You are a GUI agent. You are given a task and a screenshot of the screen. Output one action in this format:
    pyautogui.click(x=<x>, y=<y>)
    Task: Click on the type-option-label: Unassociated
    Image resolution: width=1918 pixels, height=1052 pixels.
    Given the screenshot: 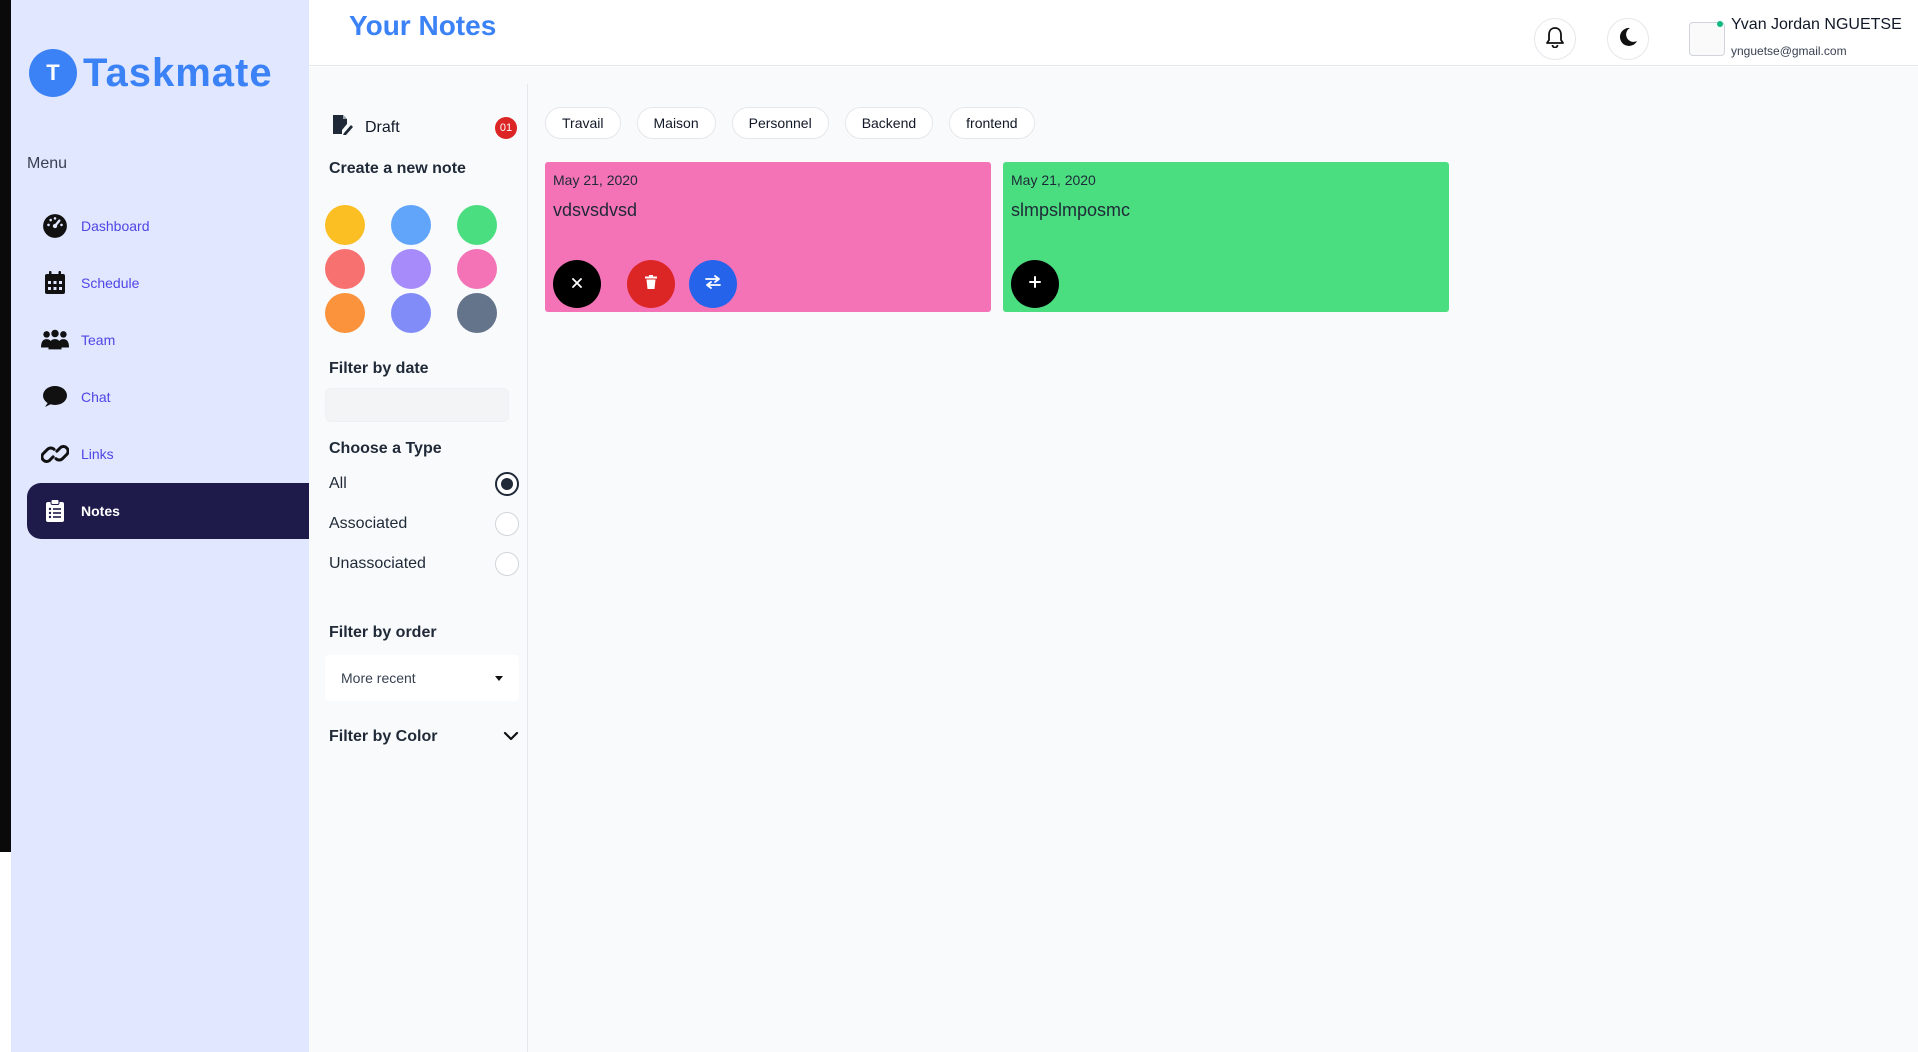 What is the action you would take?
    pyautogui.click(x=377, y=563)
    